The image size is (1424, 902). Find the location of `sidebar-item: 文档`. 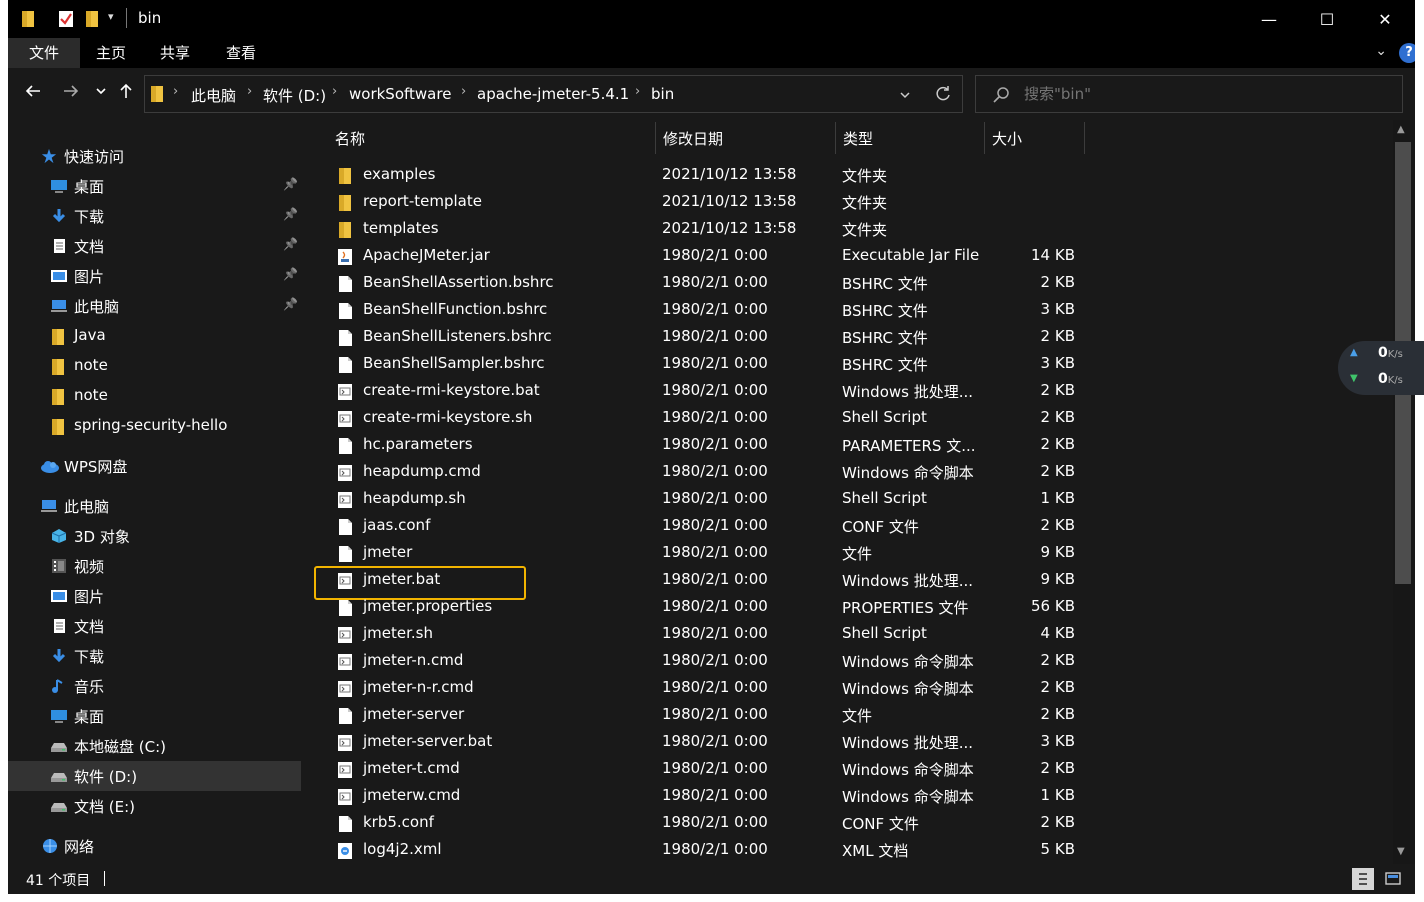

sidebar-item: 文档 is located at coordinates (154, 626).